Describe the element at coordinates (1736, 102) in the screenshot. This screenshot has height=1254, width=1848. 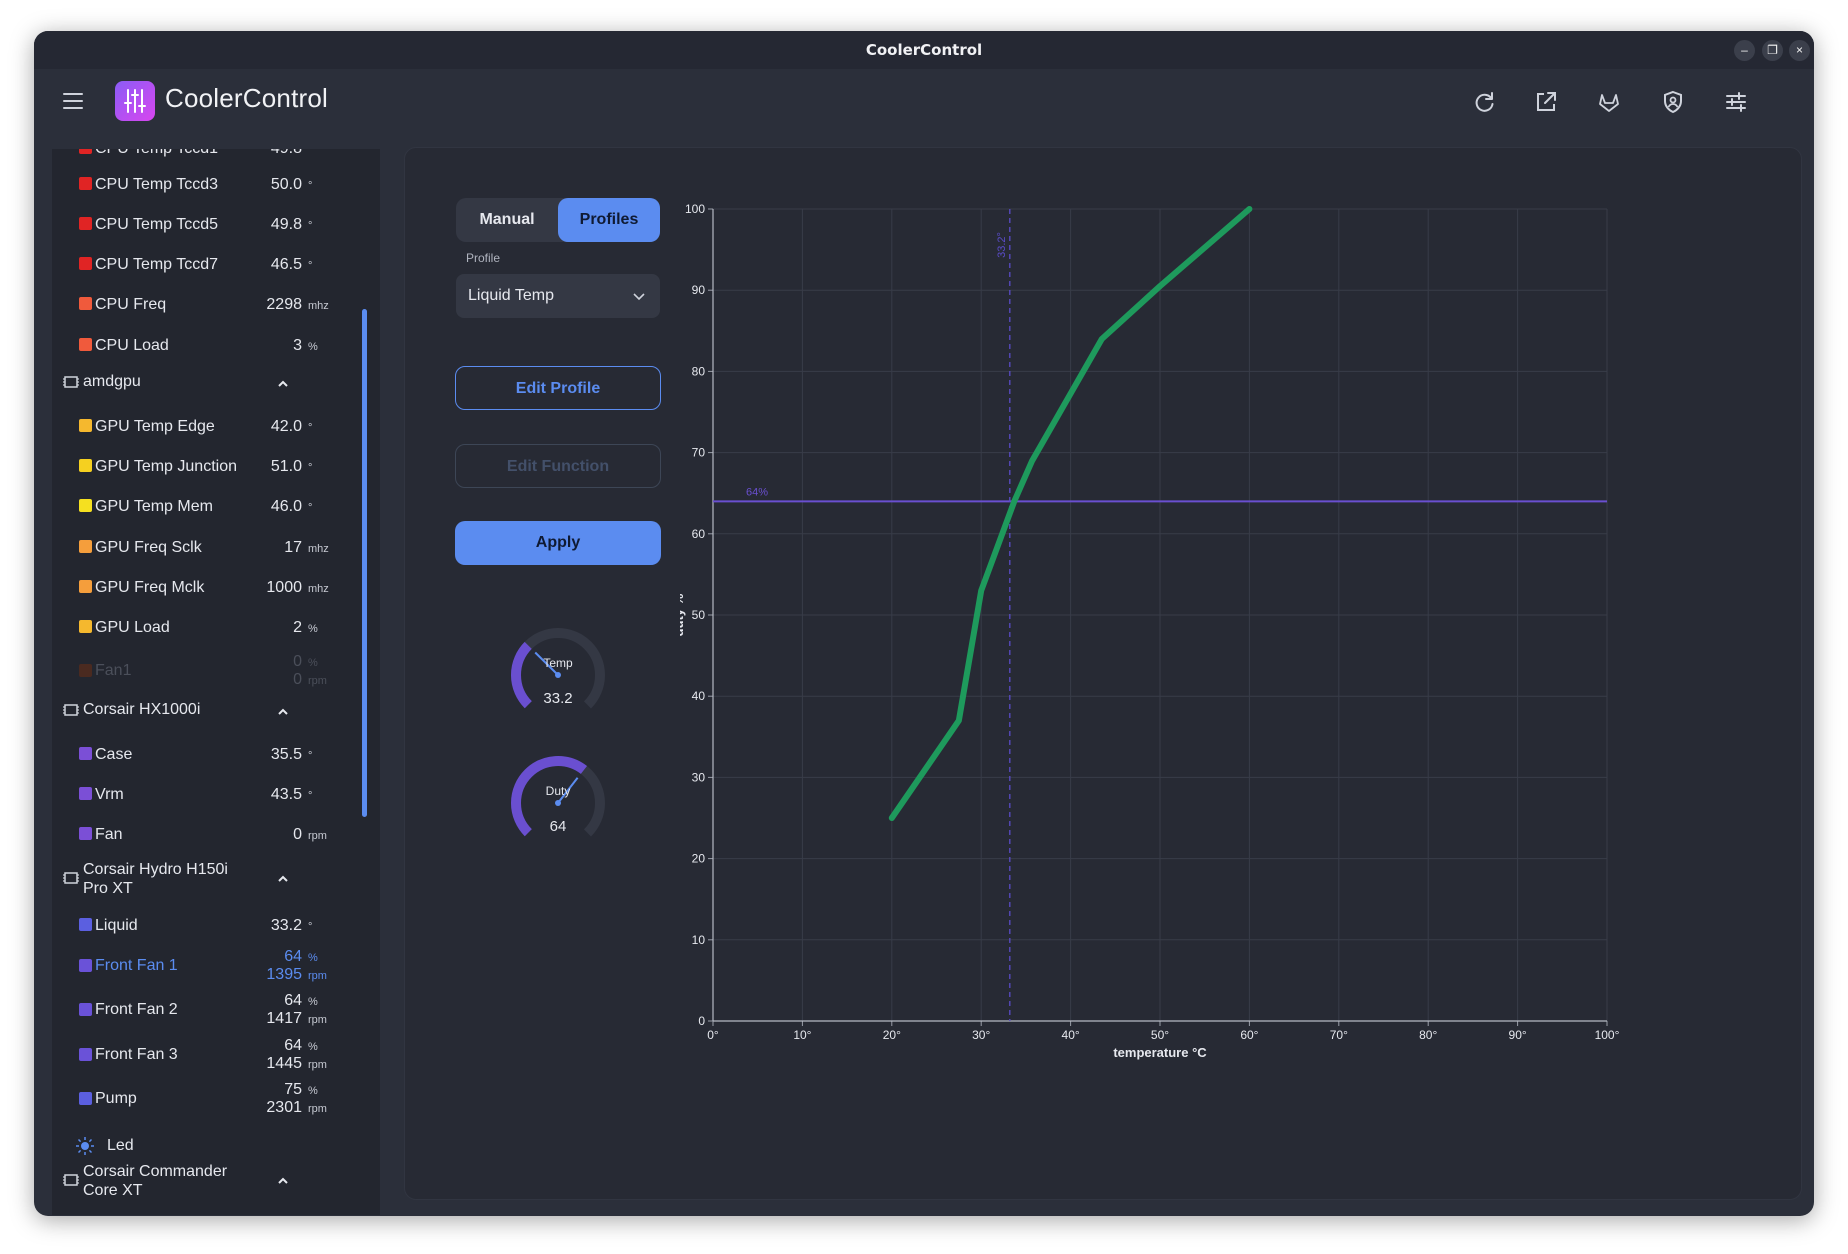
I see `sliders-icon` at that location.